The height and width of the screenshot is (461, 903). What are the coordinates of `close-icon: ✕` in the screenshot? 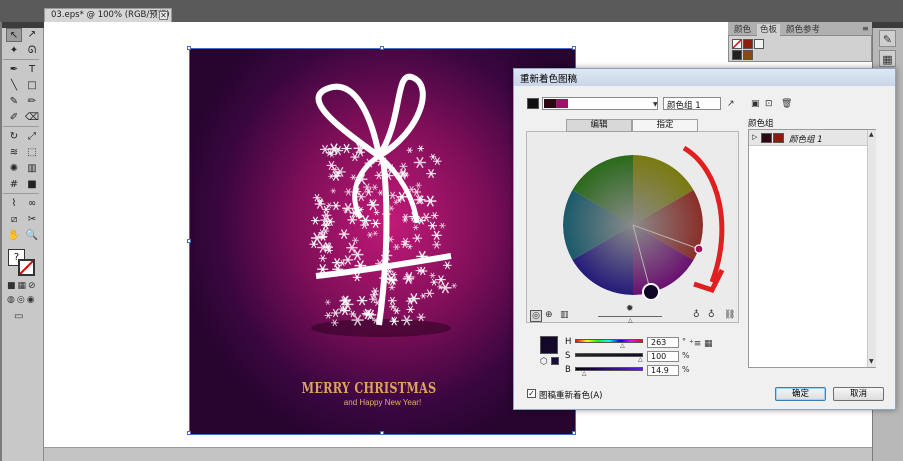 It's located at (163, 15).